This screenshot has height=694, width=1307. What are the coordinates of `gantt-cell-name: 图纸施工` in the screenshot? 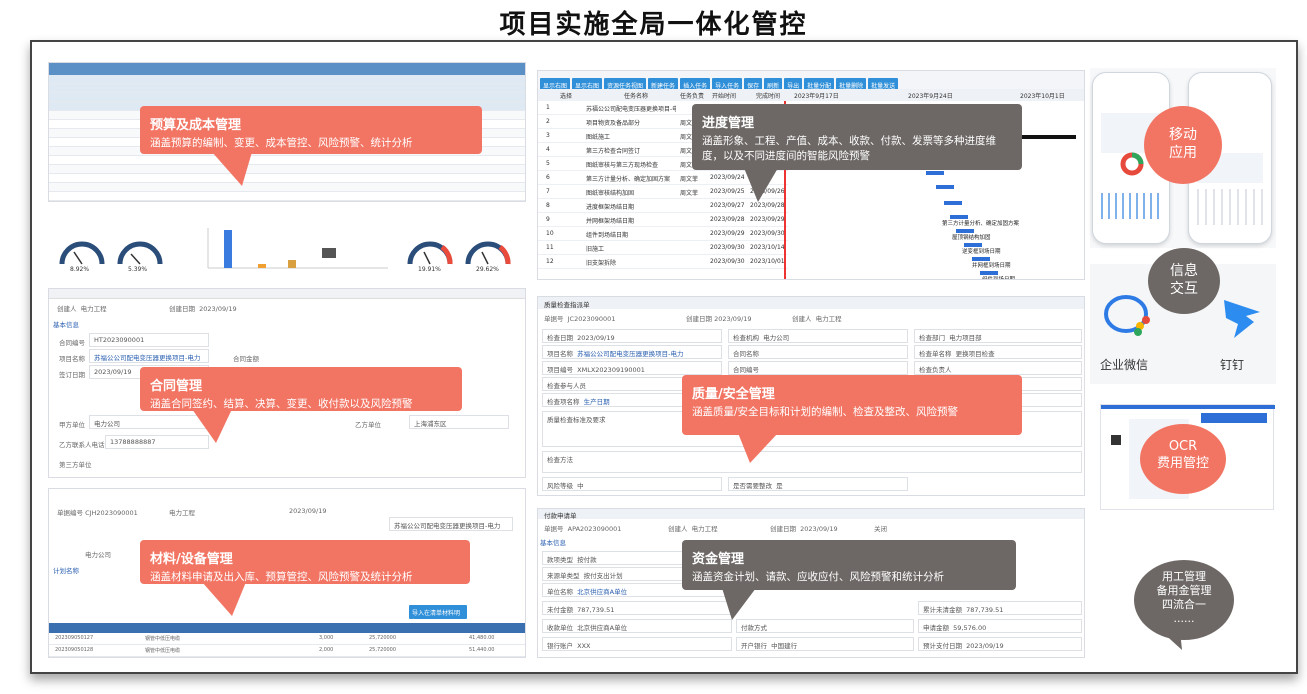 It's located at (598, 137).